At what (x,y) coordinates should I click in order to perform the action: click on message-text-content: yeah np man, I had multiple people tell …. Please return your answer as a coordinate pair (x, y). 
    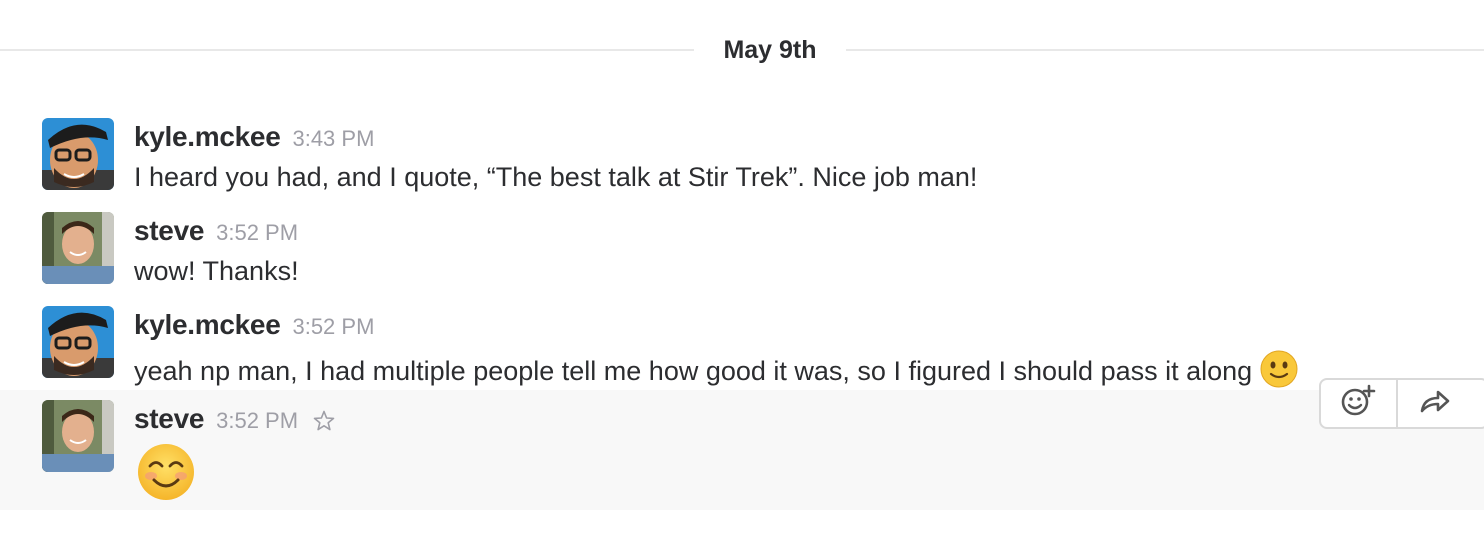
    Looking at the image, I should click on (693, 371).